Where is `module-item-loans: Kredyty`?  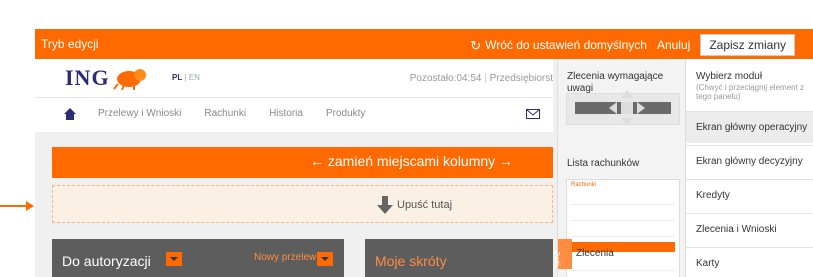
module-item-loans: Kredyty is located at coordinates (749, 195).